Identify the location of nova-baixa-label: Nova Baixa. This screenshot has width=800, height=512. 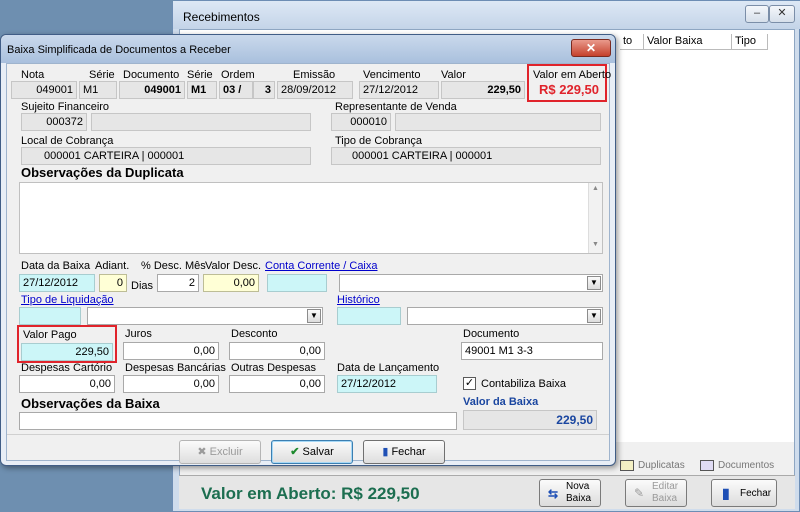
(579, 492).